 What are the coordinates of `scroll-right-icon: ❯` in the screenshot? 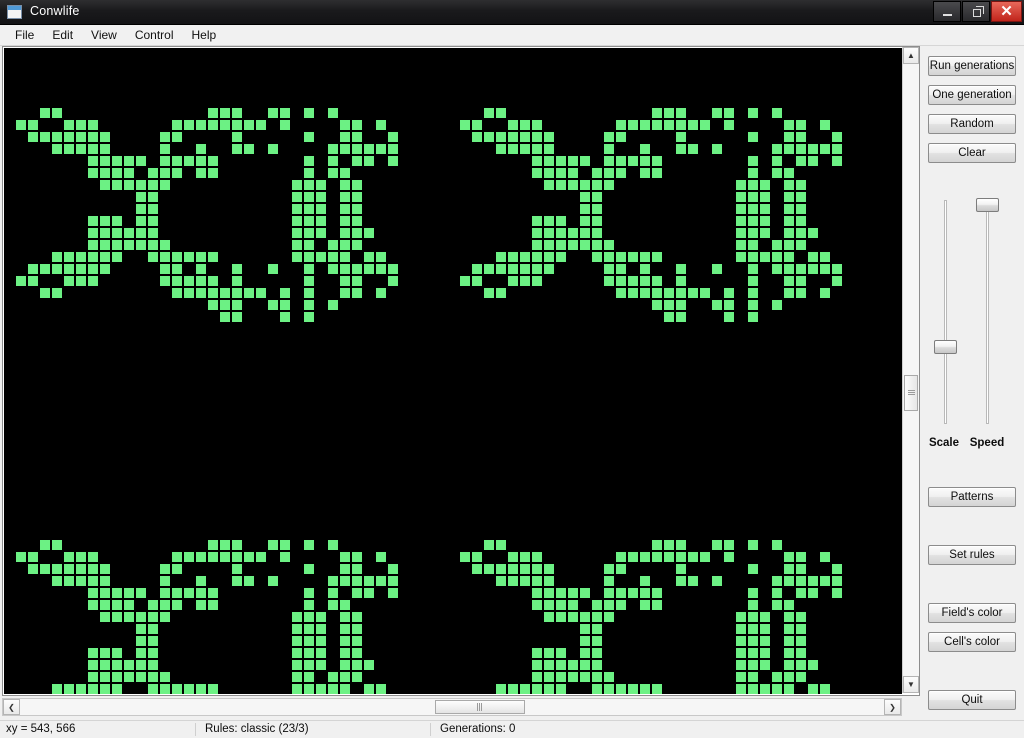 It's located at (892, 707).